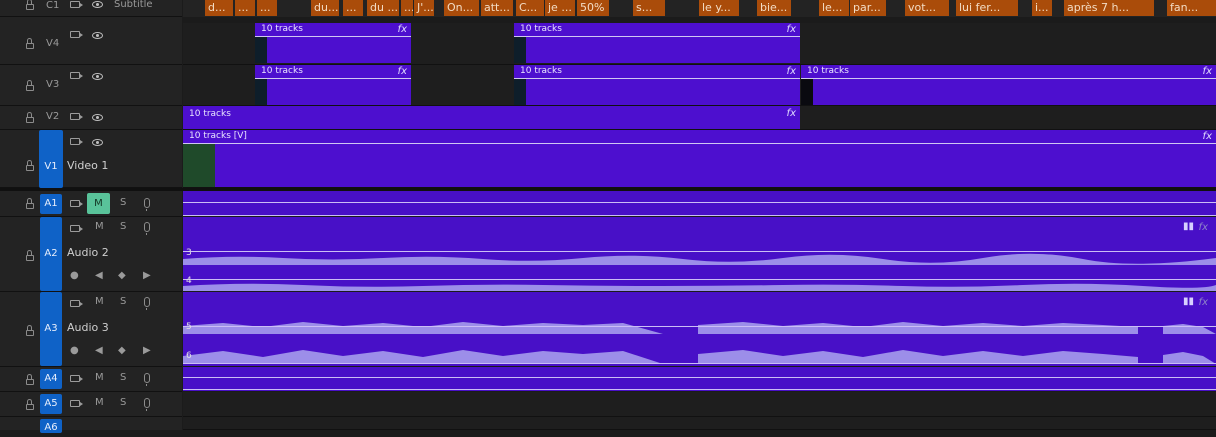 Image resolution: width=1216 pixels, height=437 pixels. I want to click on solo-button-a2: S, so click(123, 226).